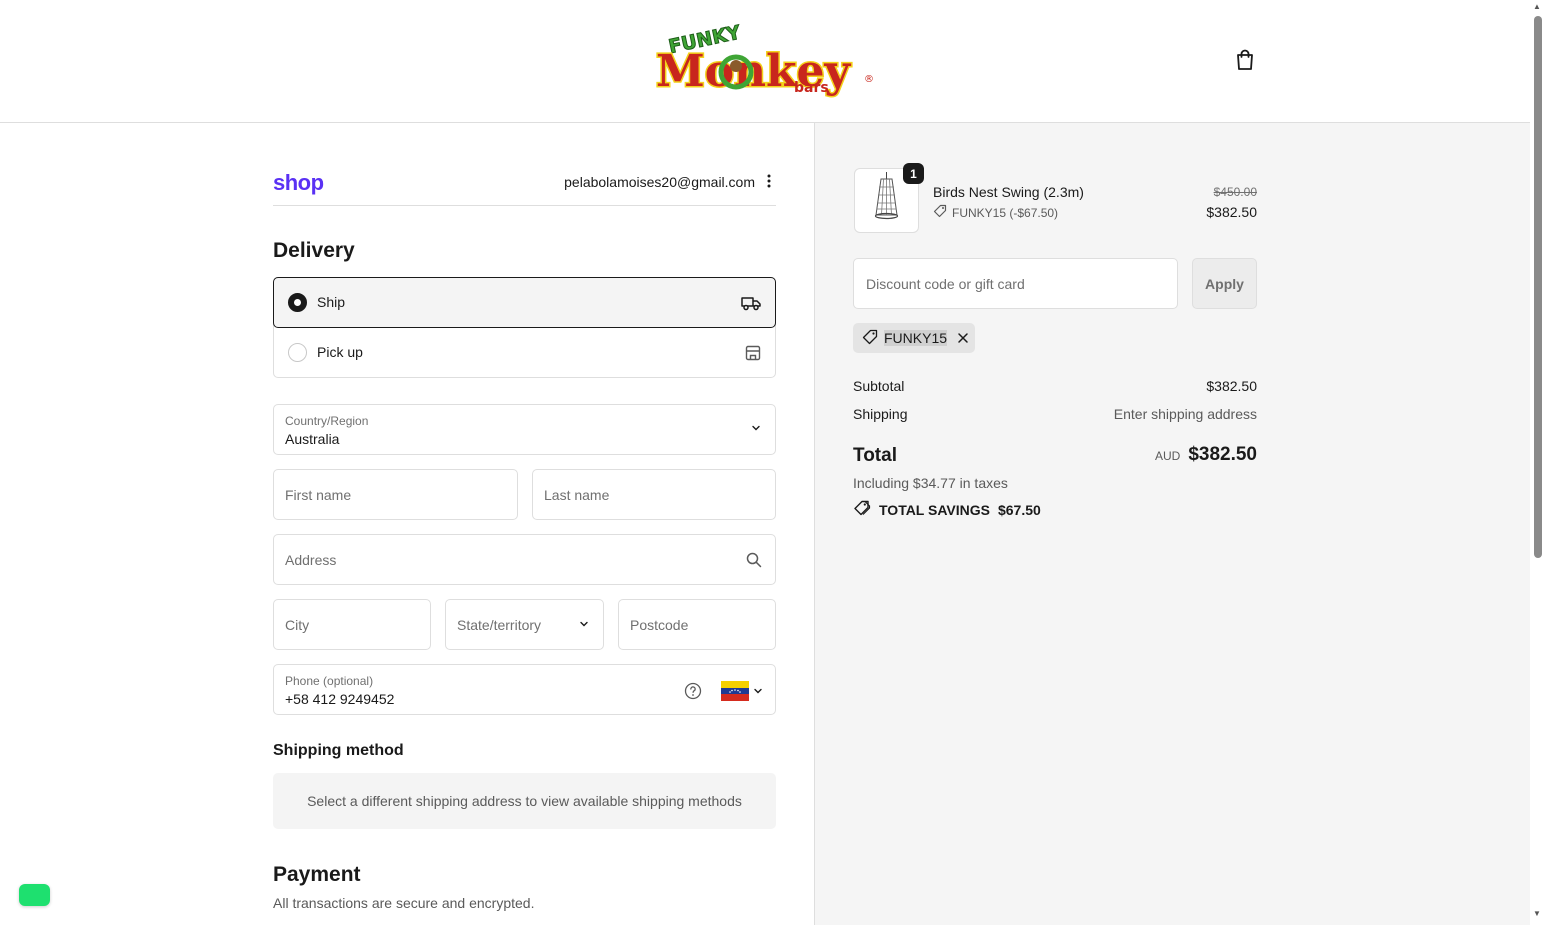  What do you see at coordinates (697, 624) in the screenshot?
I see `postcode-field: Postcode` at bounding box center [697, 624].